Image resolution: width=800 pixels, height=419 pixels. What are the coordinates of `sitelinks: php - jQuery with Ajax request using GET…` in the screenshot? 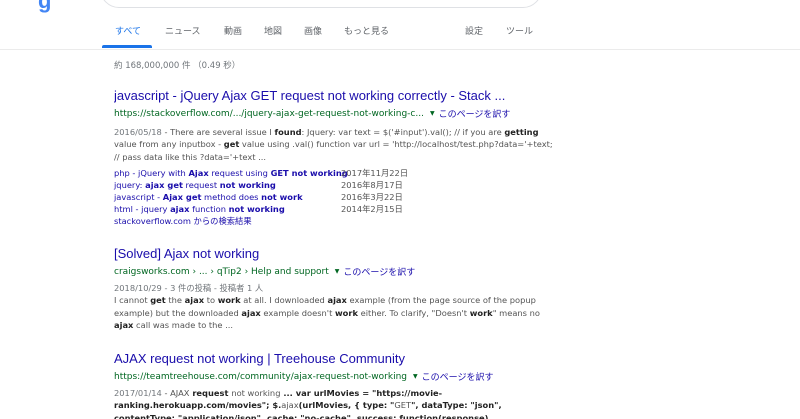 It's located at (334, 197).